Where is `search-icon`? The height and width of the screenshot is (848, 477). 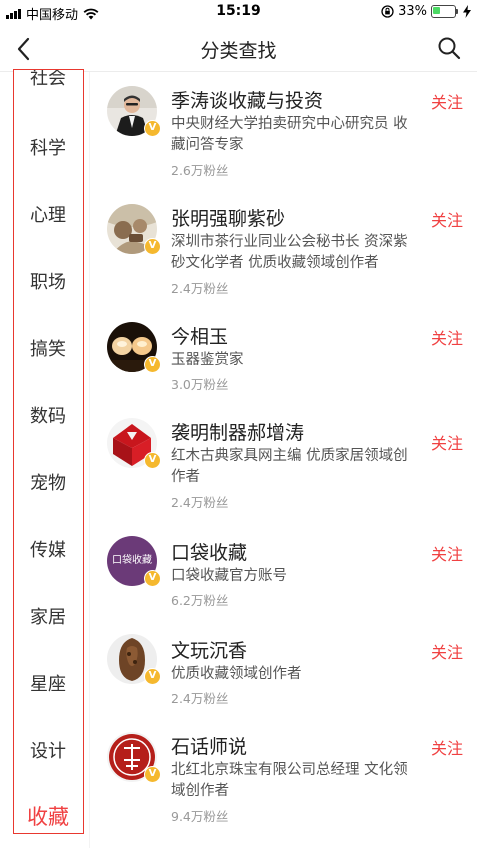 search-icon is located at coordinates (449, 48).